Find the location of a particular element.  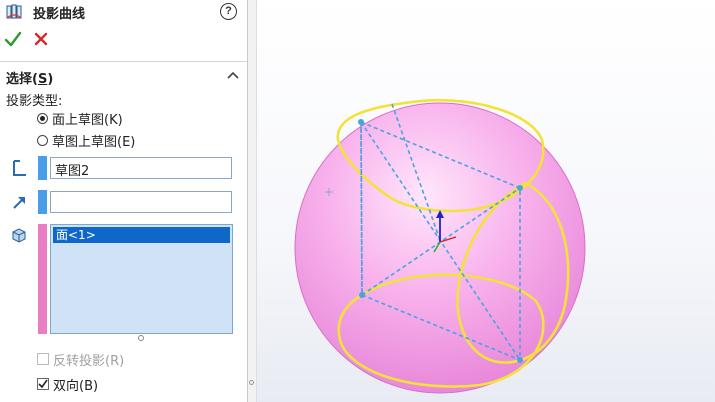

header-divider is located at coordinates (123, 61).